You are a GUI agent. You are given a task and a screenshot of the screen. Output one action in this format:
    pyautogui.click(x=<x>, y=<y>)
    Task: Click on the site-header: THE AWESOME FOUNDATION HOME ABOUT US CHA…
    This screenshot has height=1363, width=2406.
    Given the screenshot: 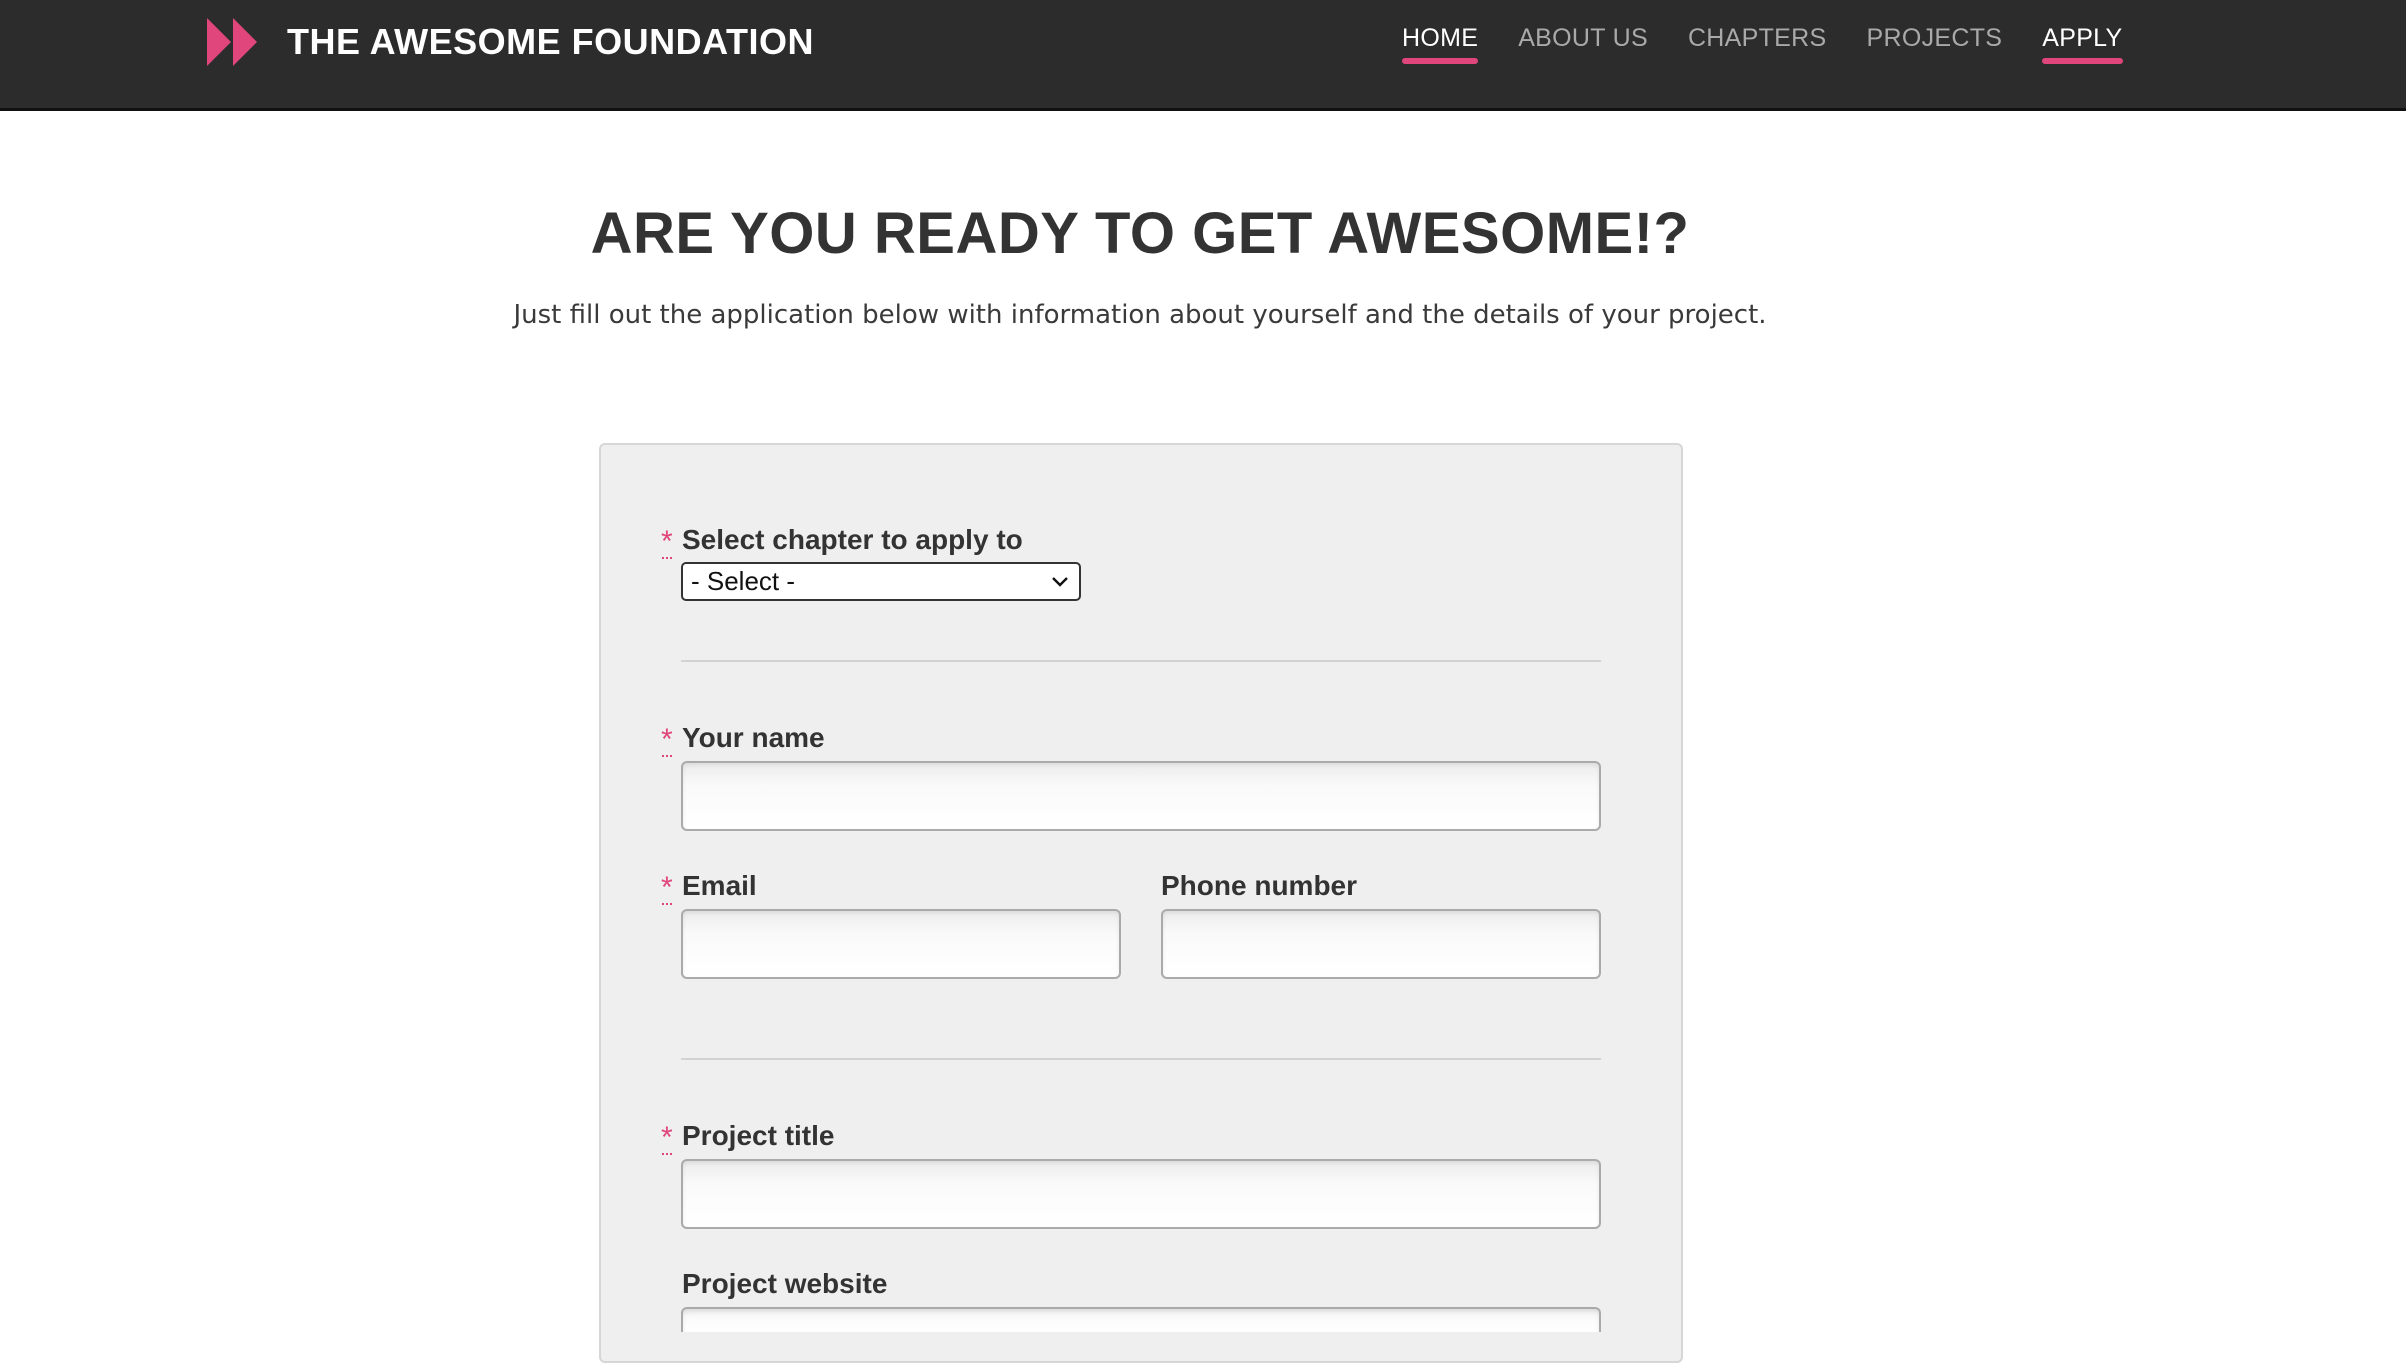 What is the action you would take?
    pyautogui.click(x=1203, y=55)
    